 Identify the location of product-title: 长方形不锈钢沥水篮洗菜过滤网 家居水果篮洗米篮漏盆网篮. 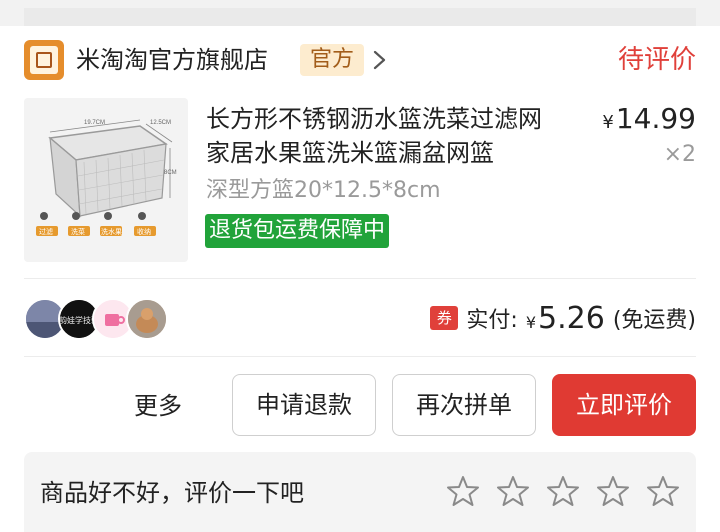
(396, 136).